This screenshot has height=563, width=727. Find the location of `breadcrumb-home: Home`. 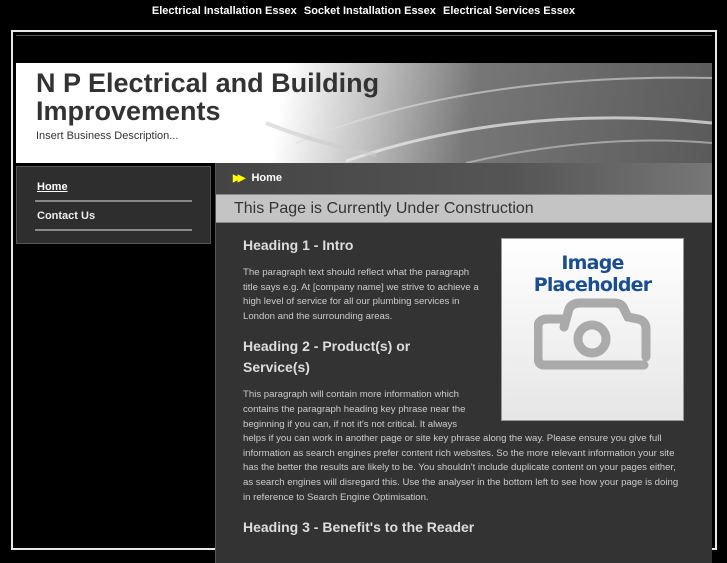

breadcrumb-home: Home is located at coordinates (266, 178).